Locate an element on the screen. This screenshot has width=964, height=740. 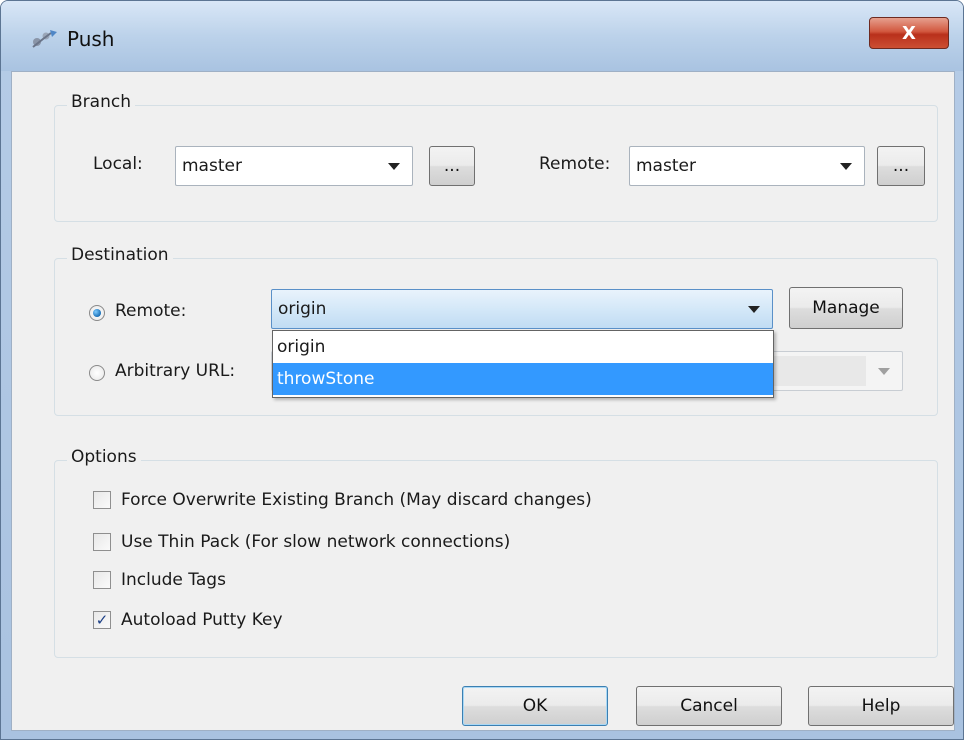
include-tags-checkbox is located at coordinates (102, 580).